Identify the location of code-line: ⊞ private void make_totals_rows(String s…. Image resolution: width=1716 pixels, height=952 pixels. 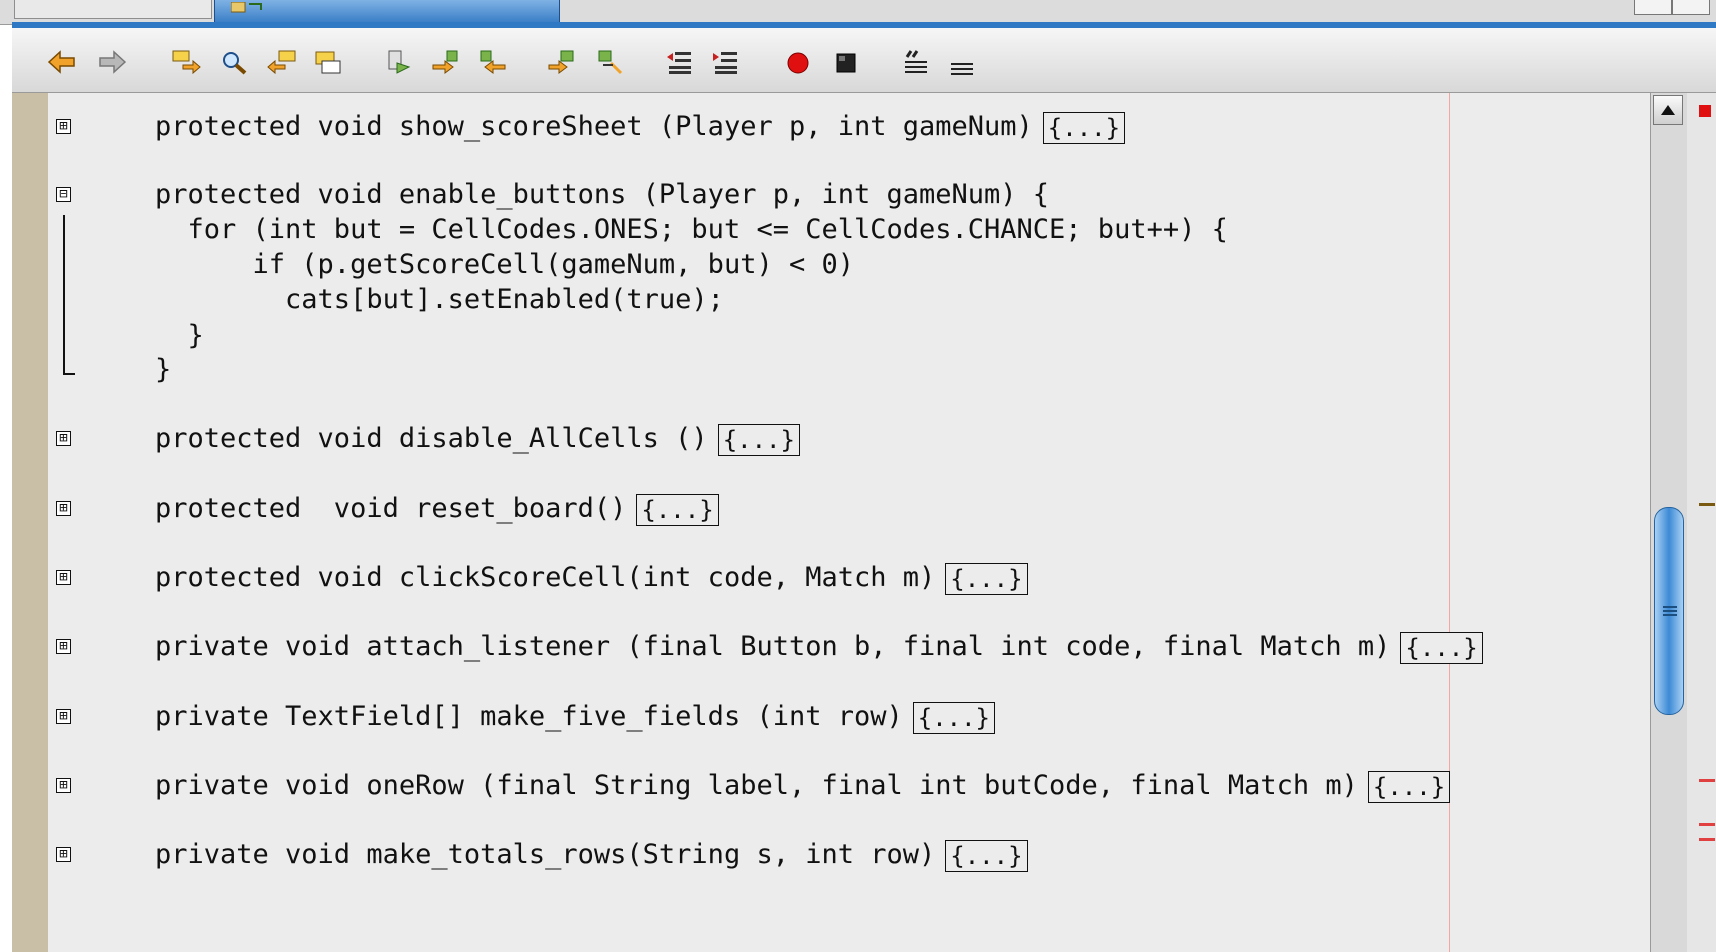
(832, 859).